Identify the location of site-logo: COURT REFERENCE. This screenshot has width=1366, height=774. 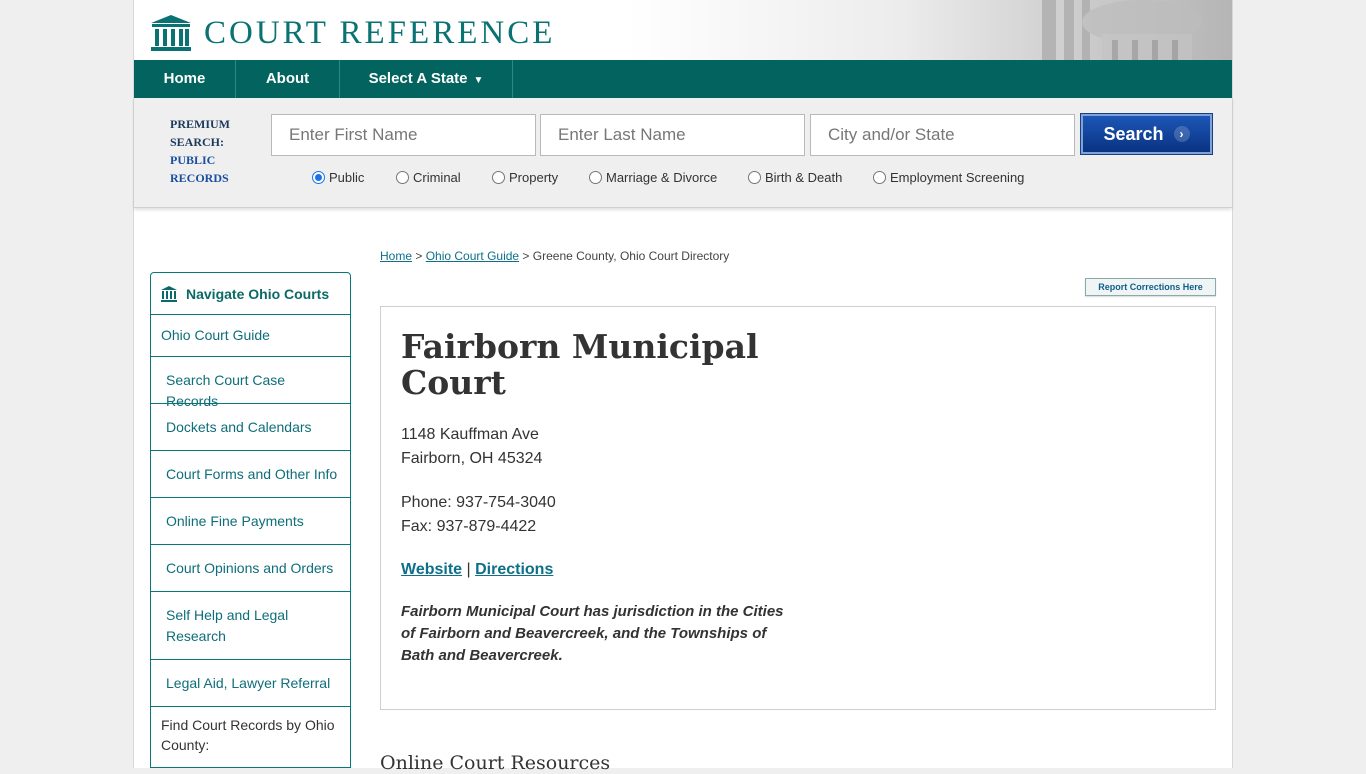
(352, 33).